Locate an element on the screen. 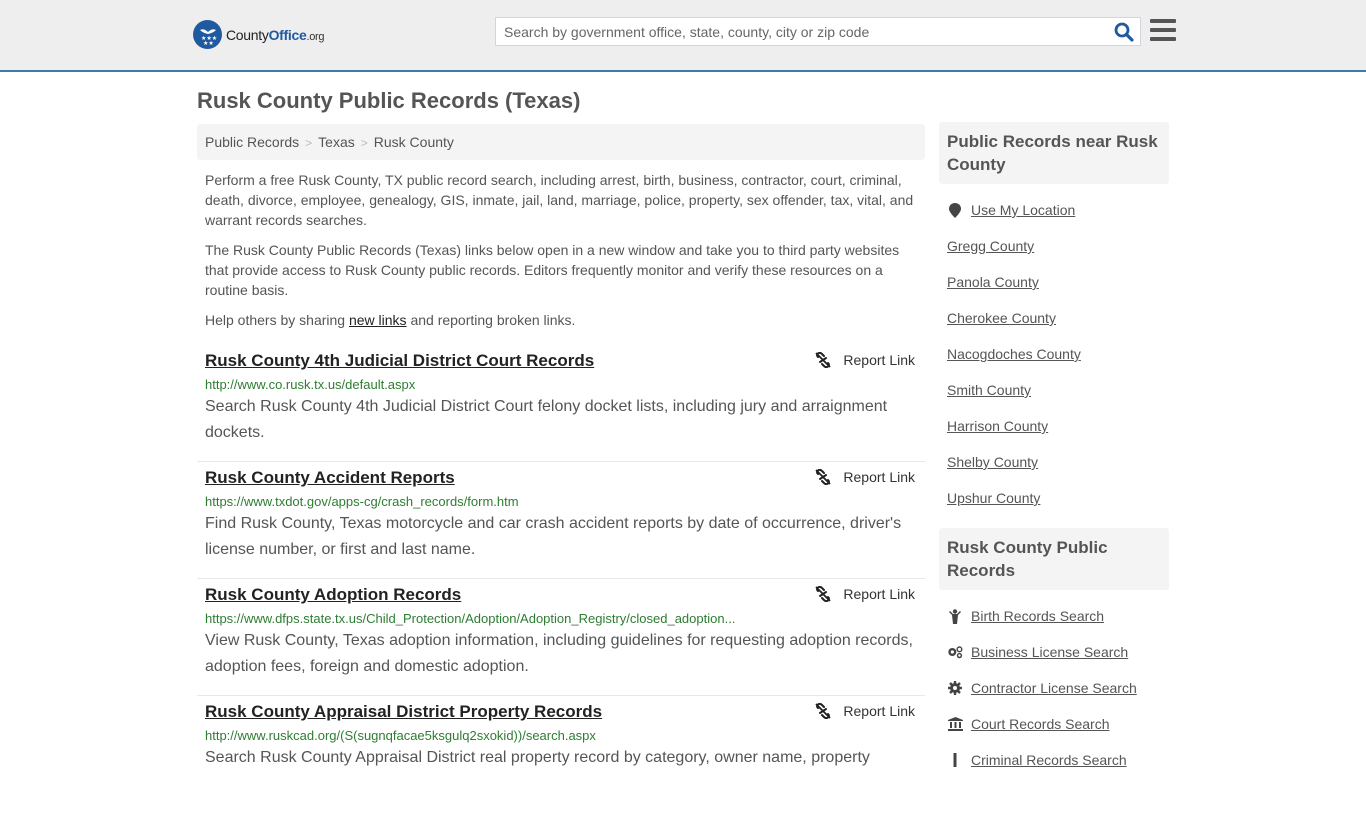 Image resolution: width=1366 pixels, height=813 pixels. sidebar-county-item: Shelby County is located at coordinates (1054, 462).